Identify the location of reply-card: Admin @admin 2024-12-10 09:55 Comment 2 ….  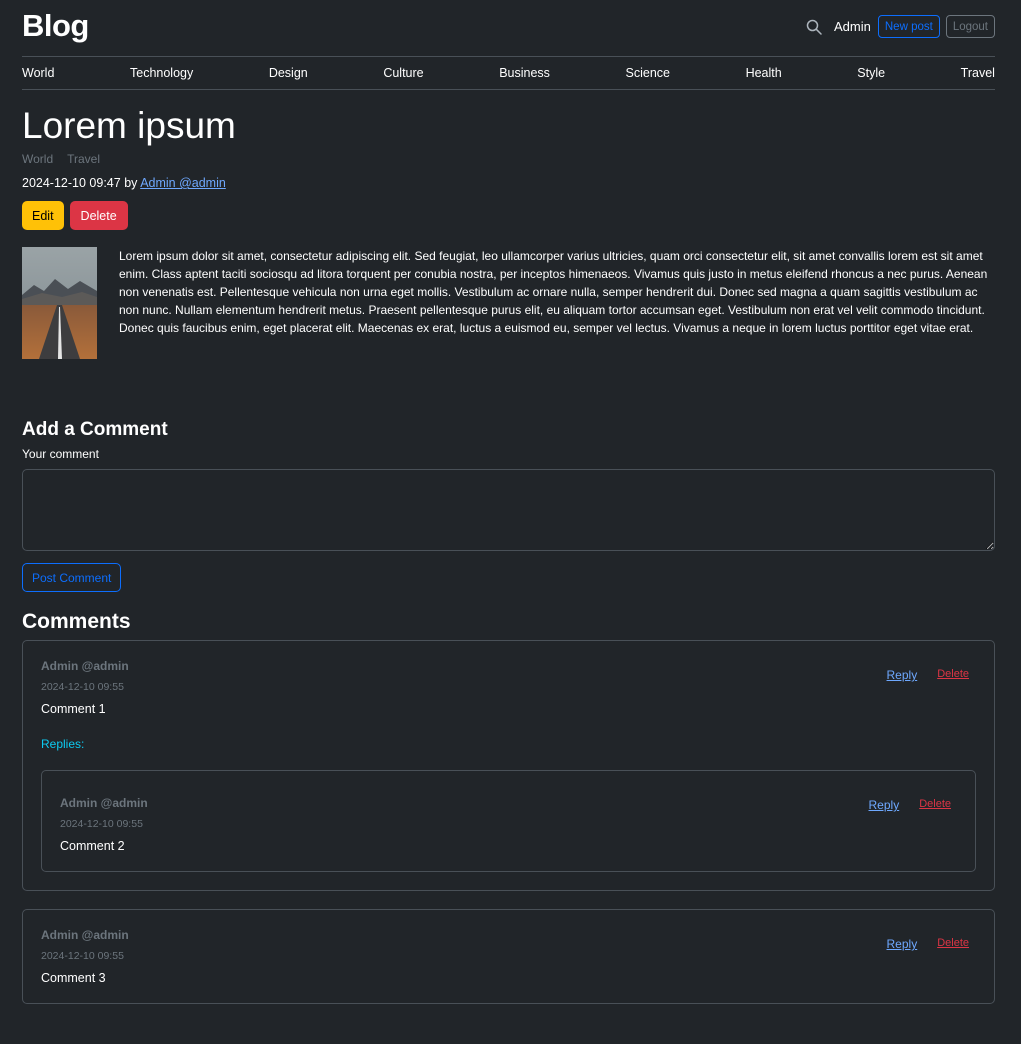
(508, 821).